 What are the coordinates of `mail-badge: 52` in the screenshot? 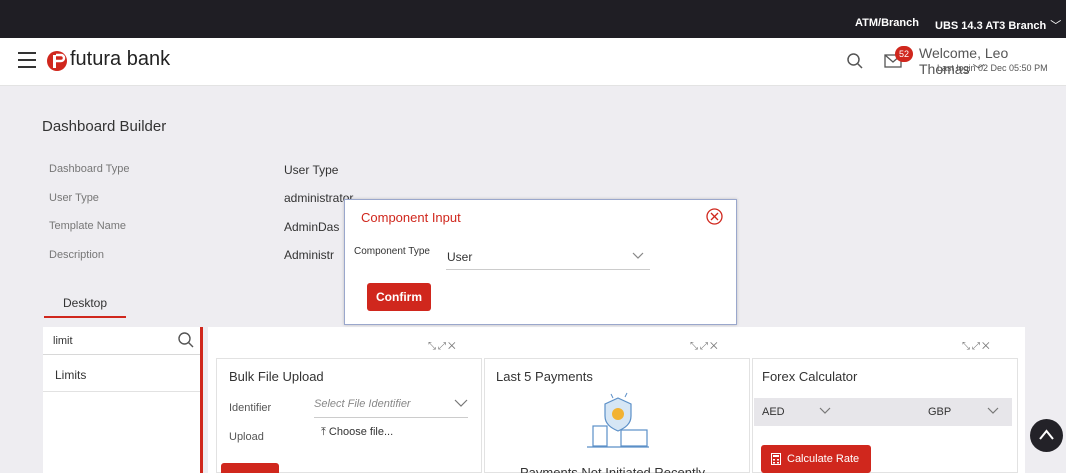 It's located at (904, 54).